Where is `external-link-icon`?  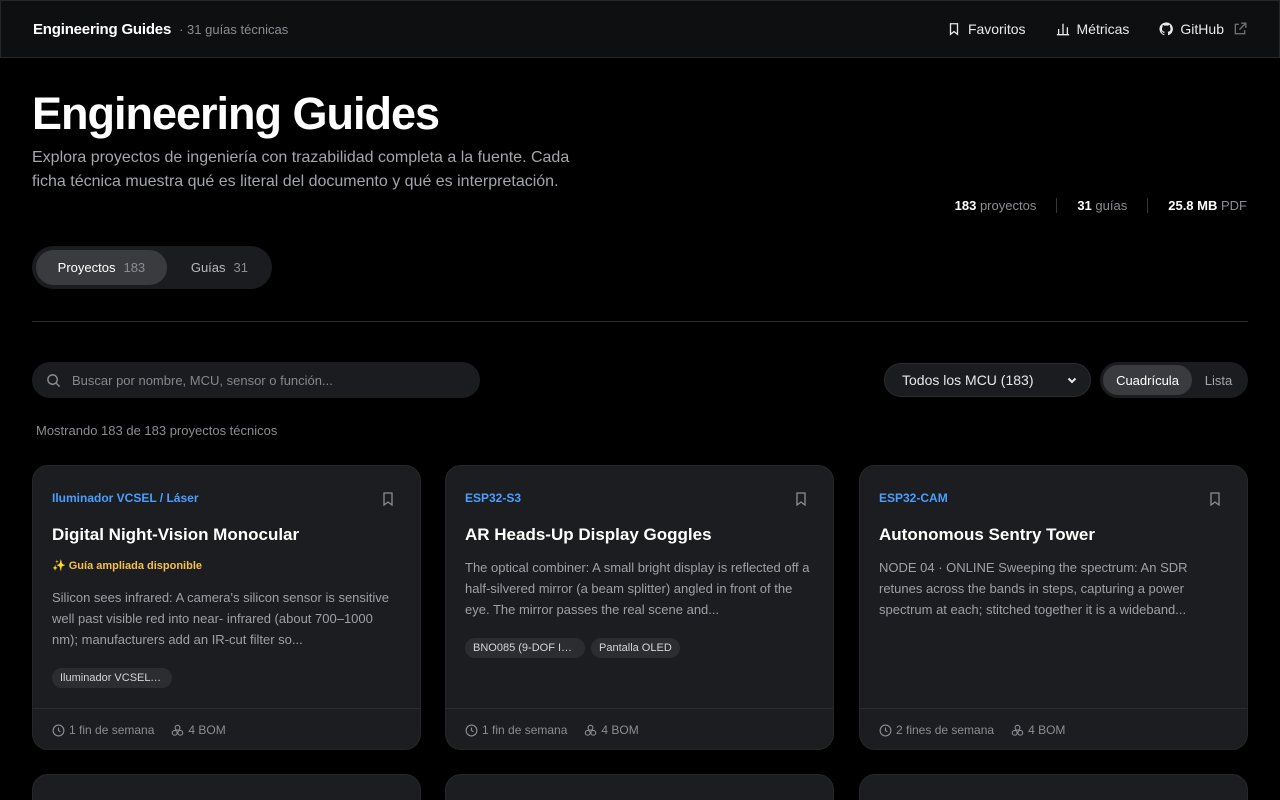 external-link-icon is located at coordinates (1240, 28).